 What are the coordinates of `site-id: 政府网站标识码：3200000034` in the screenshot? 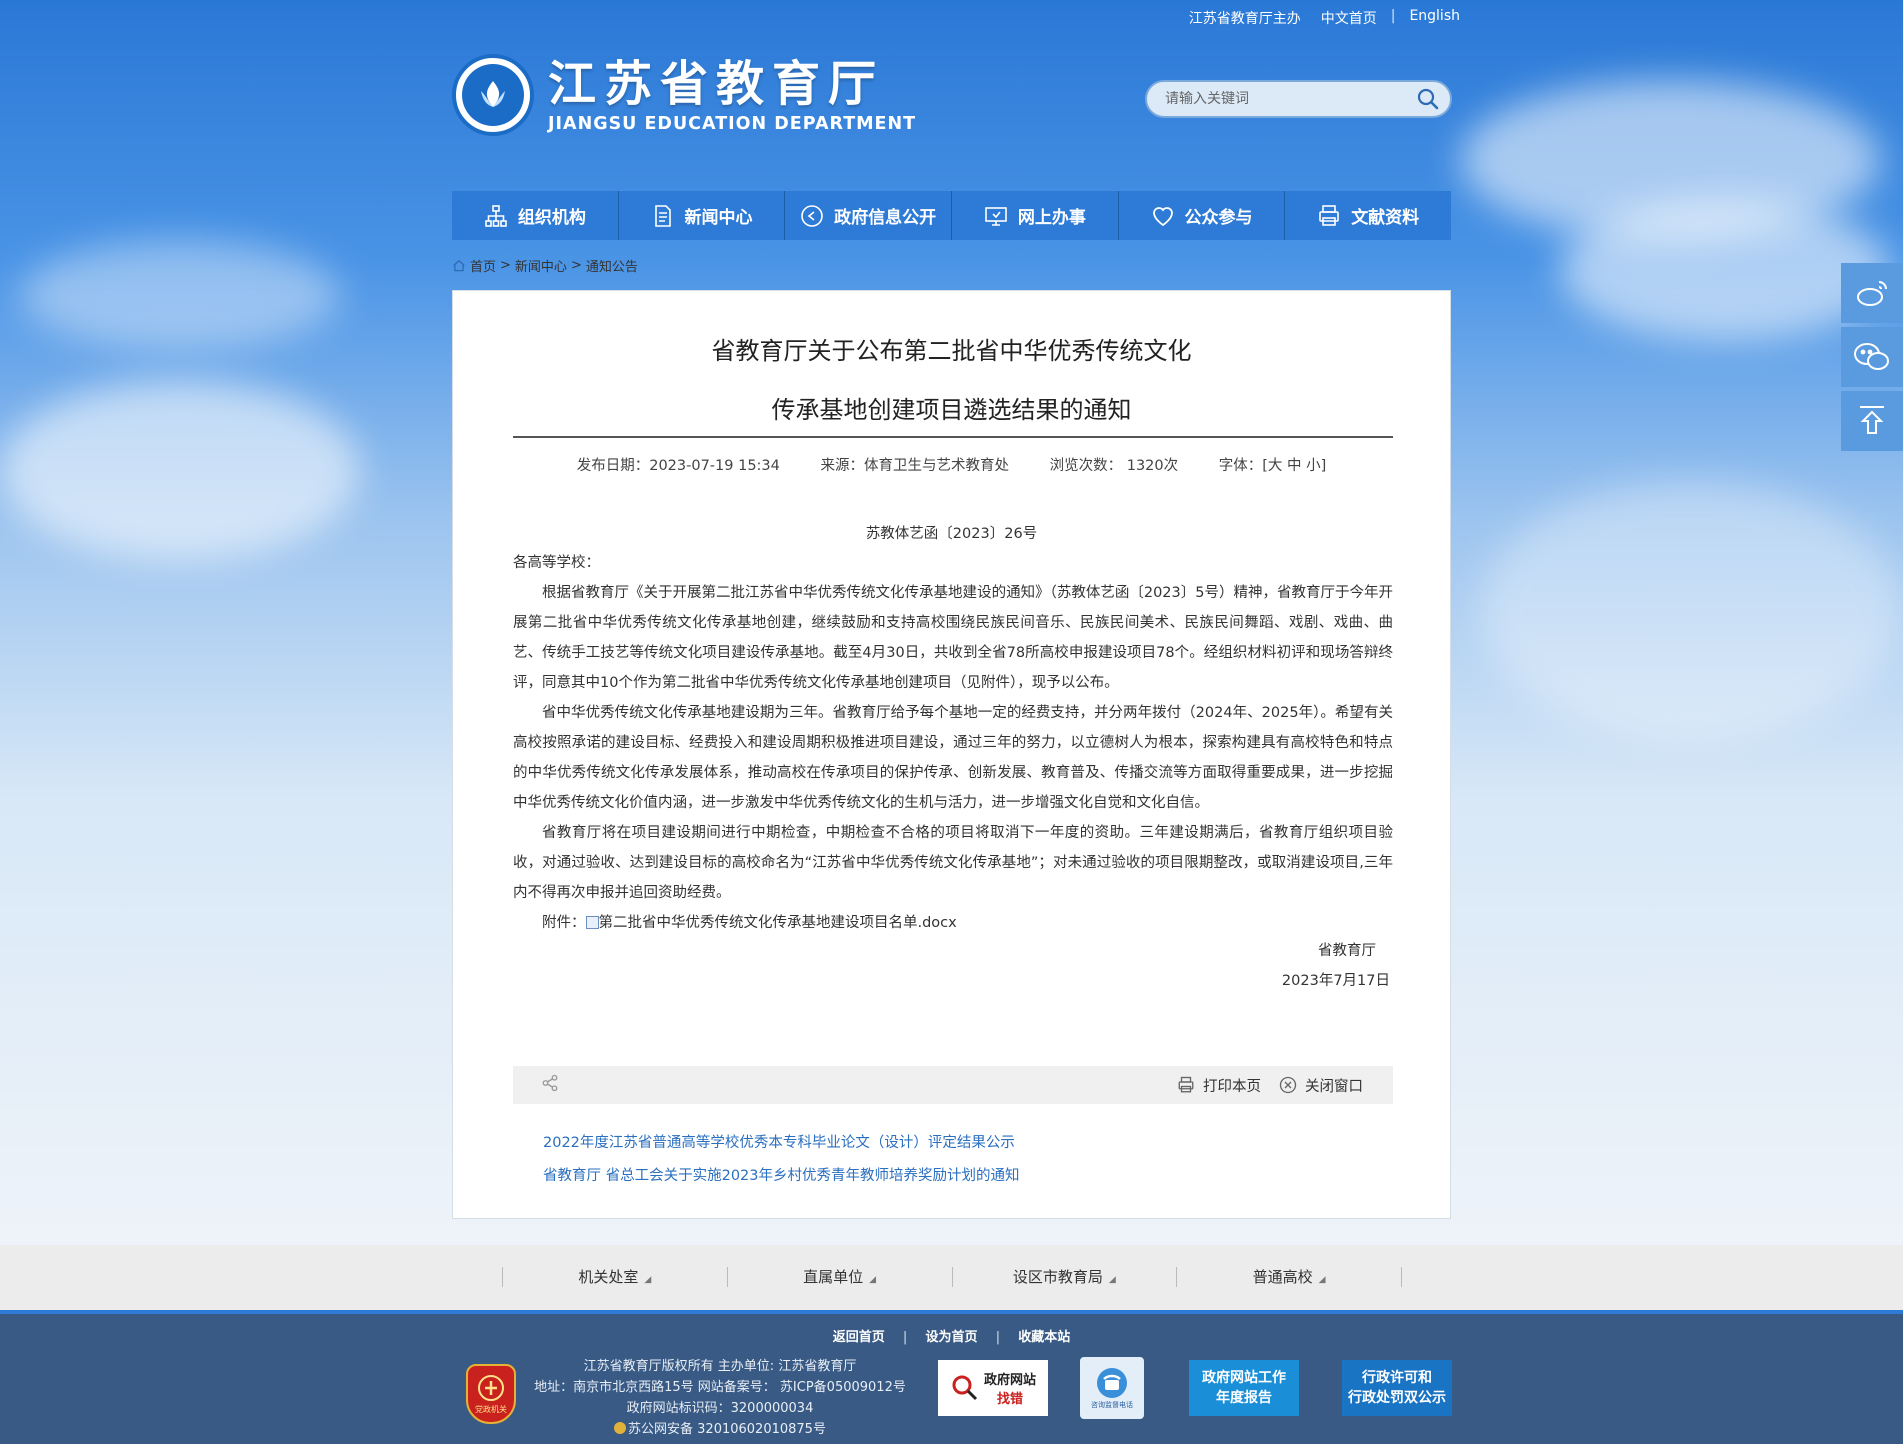 It's located at (720, 1408).